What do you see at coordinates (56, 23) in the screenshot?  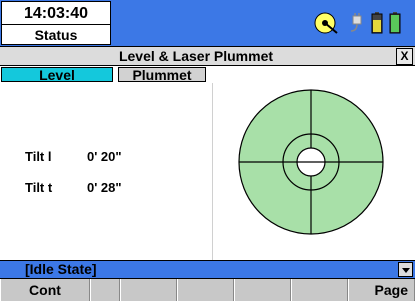 I see `time-status-box: 14:03:40 Status` at bounding box center [56, 23].